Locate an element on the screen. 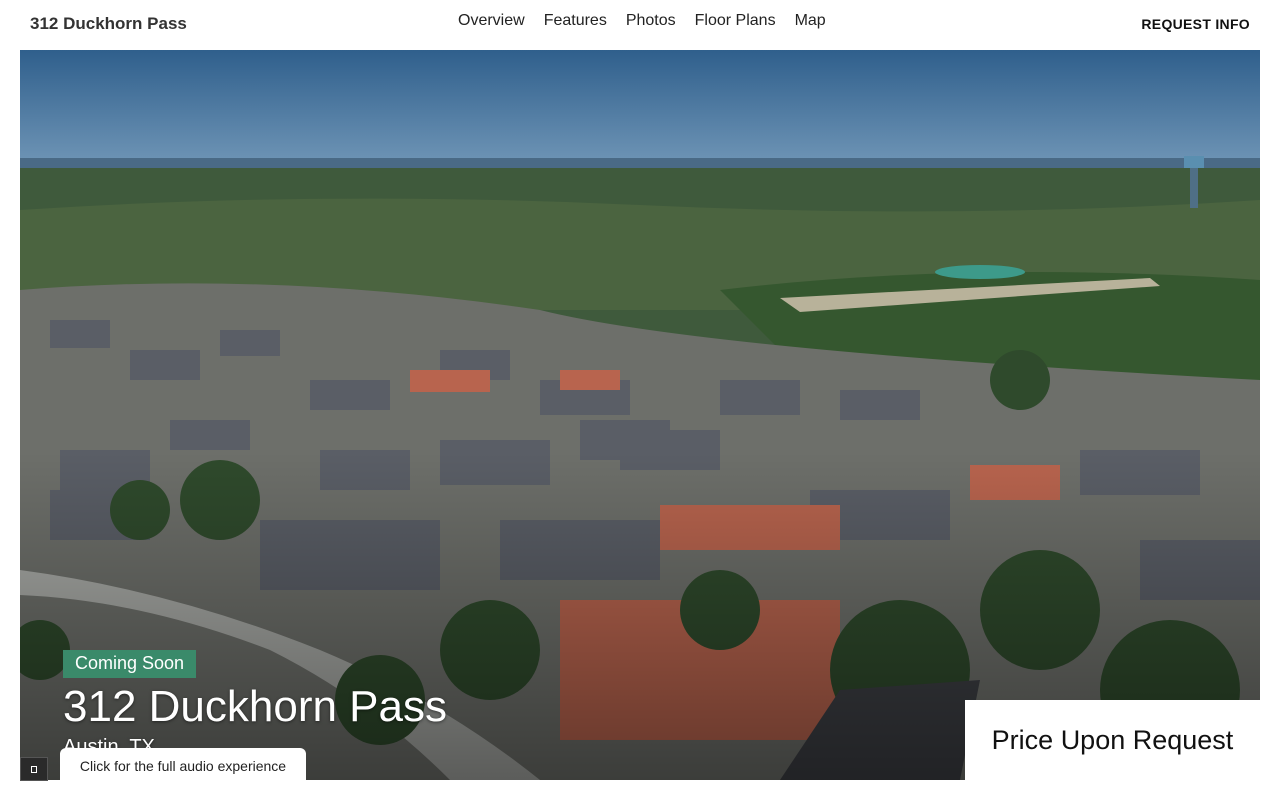 The width and height of the screenshot is (1280, 800). request-info-button: REQUEST INFO is located at coordinates (1195, 24).